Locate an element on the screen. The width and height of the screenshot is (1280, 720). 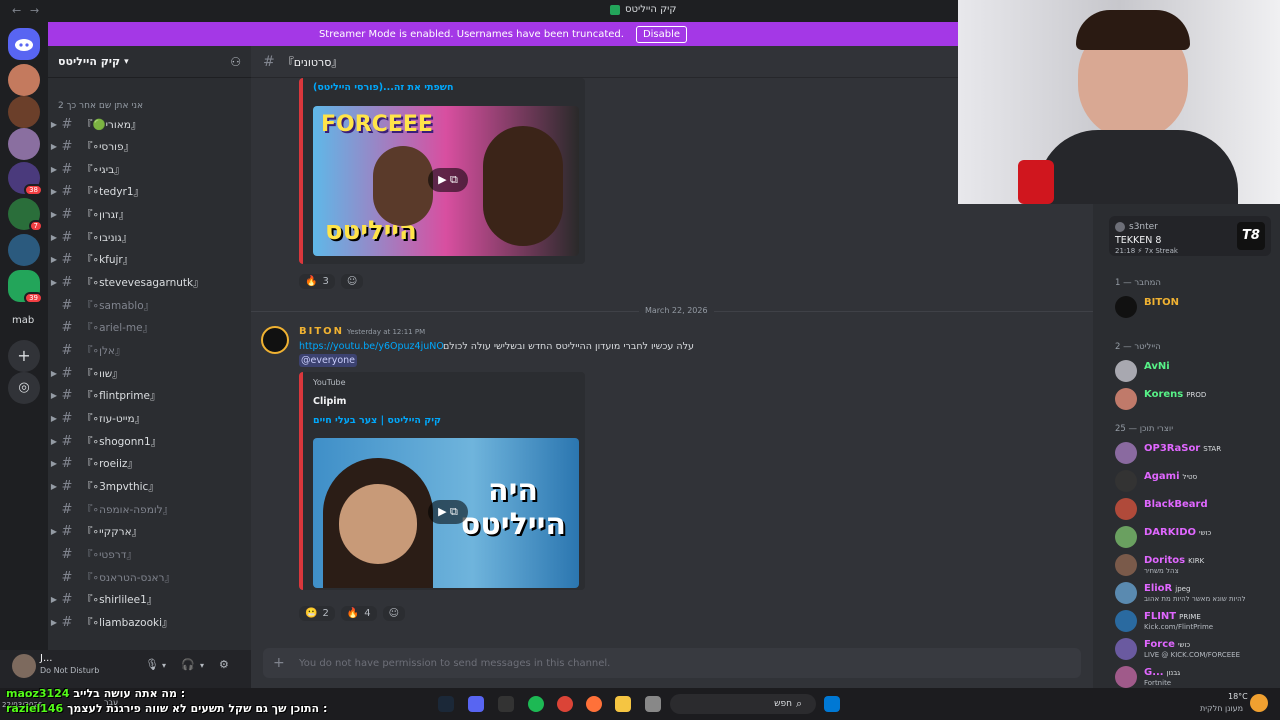
channel-item: ▶ # 『🟢מאורי』 is located at coordinates (149, 124).